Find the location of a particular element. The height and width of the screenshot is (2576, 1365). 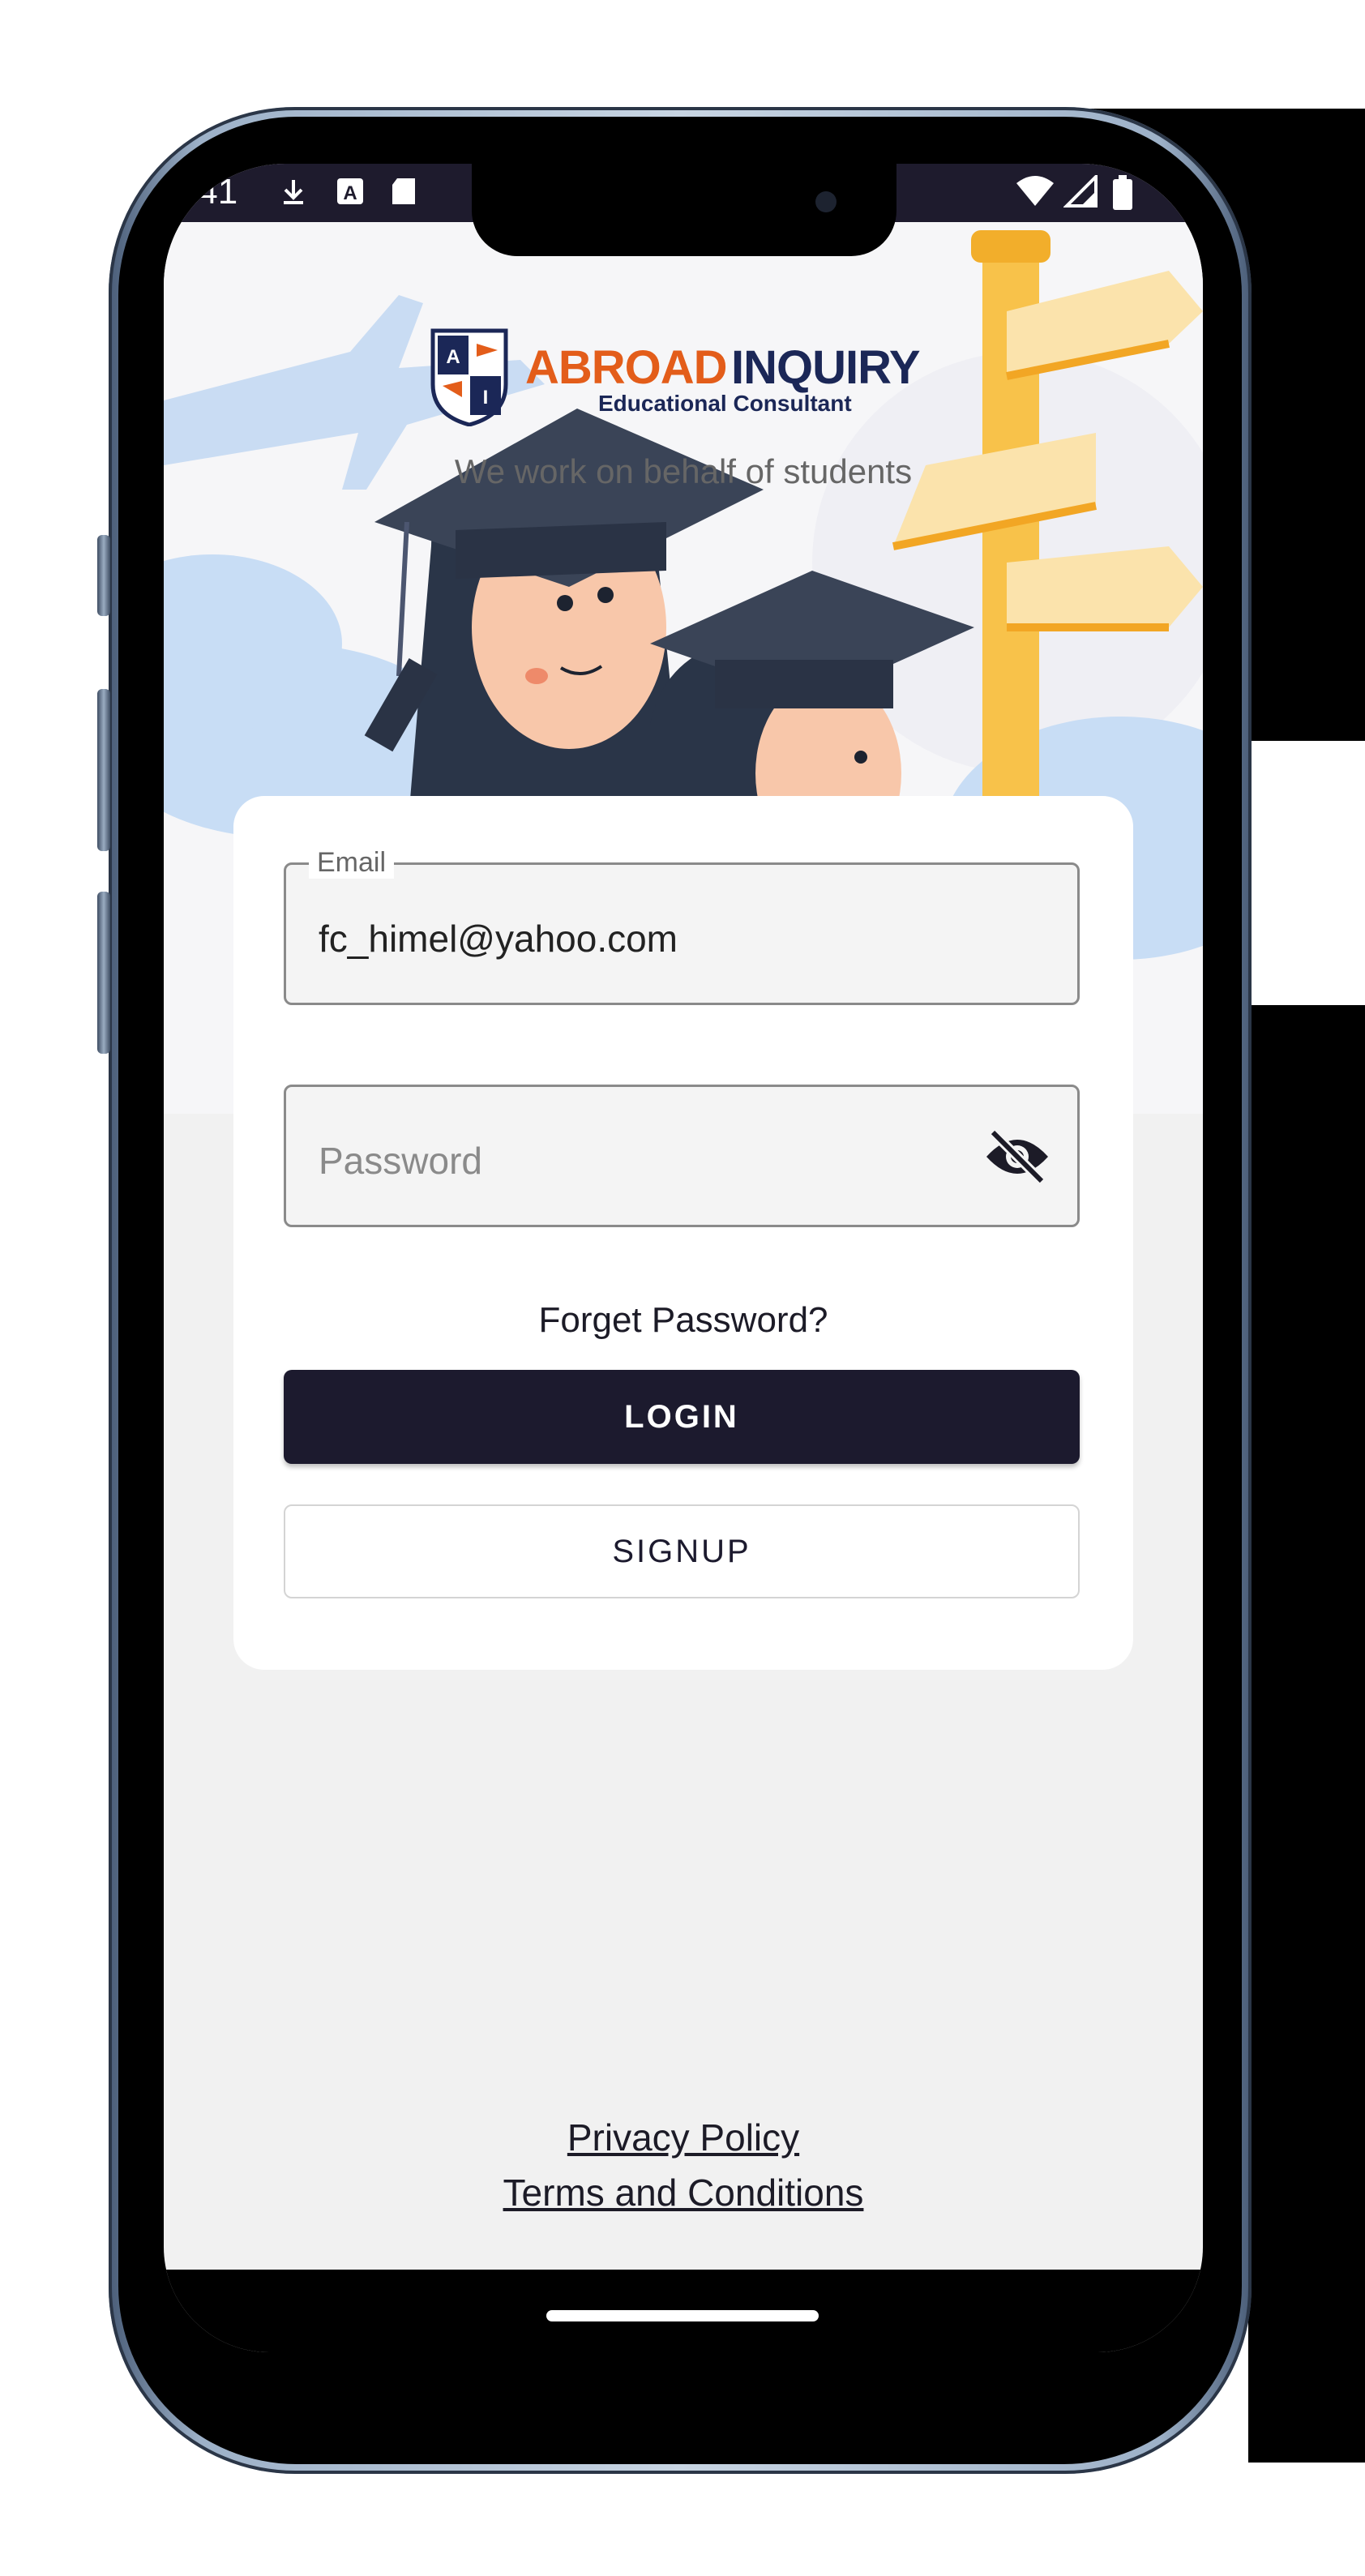

password-input: Password is located at coordinates (400, 1161).